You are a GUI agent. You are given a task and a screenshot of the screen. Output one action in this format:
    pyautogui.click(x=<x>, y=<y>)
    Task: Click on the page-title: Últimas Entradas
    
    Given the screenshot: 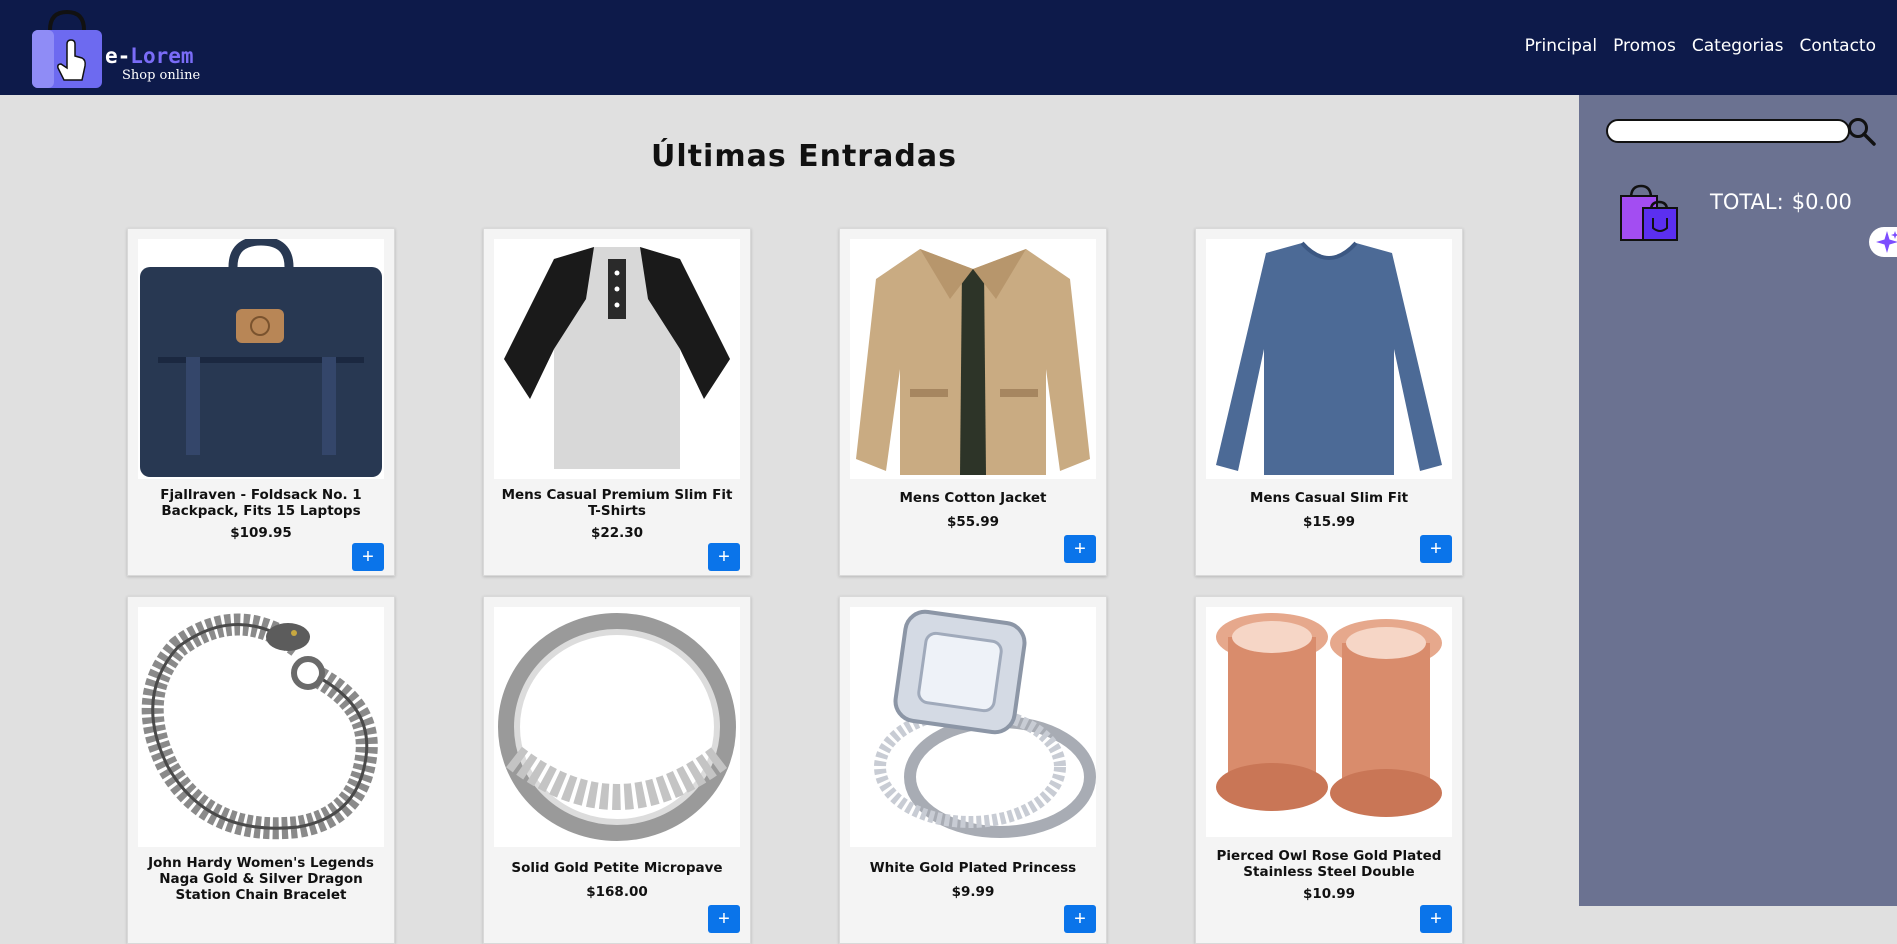 What is the action you would take?
    pyautogui.click(x=804, y=156)
    